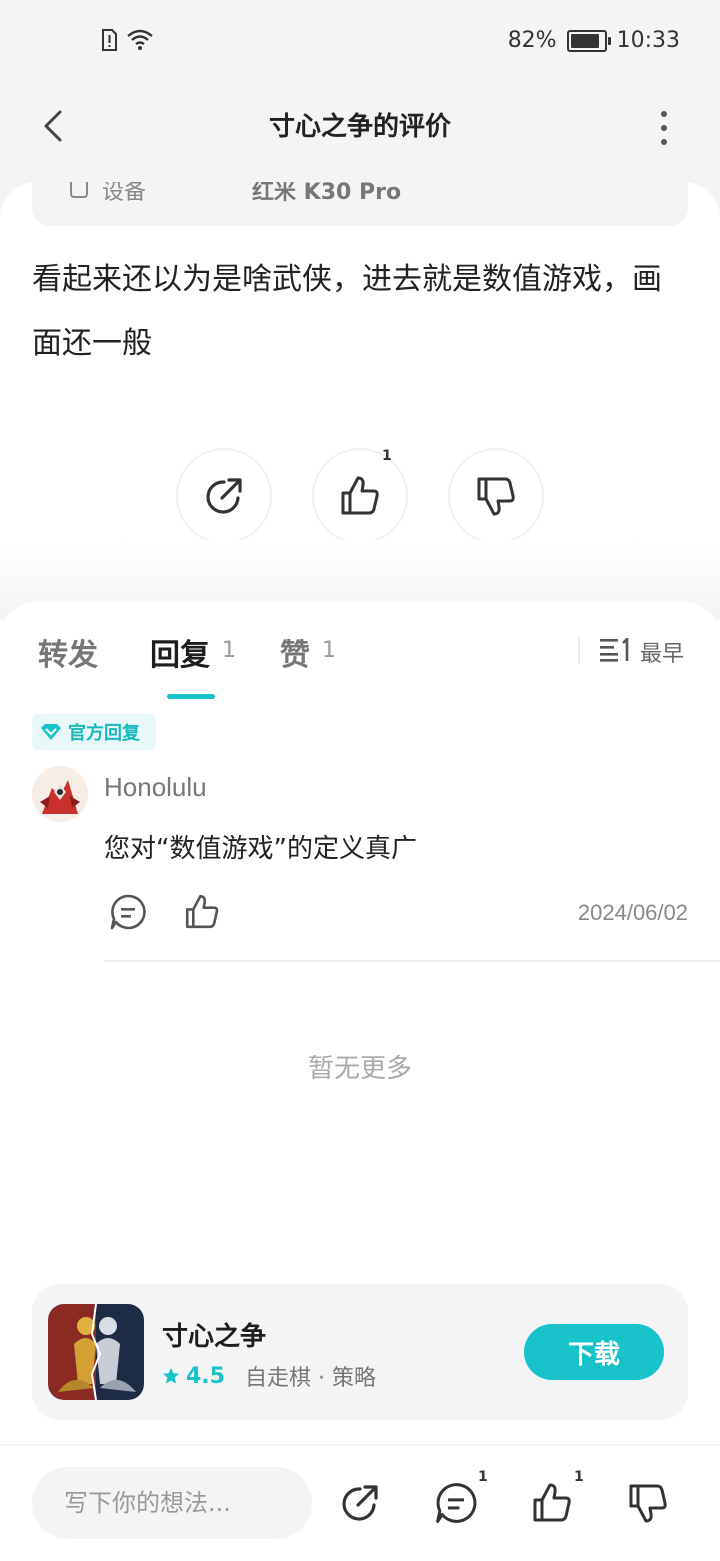  What do you see at coordinates (165, 912) in the screenshot?
I see `reply-actions` at bounding box center [165, 912].